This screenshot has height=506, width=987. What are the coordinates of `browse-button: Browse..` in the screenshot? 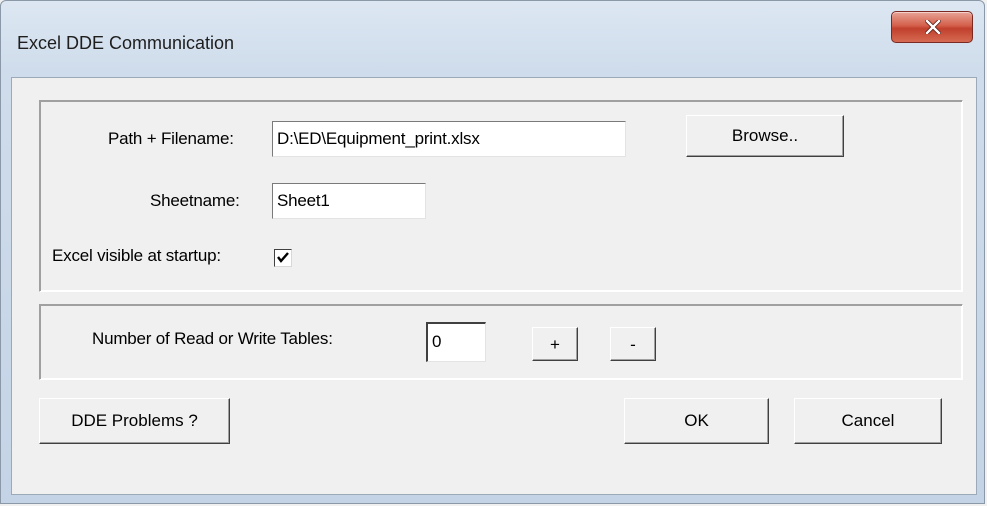 It's located at (765, 136).